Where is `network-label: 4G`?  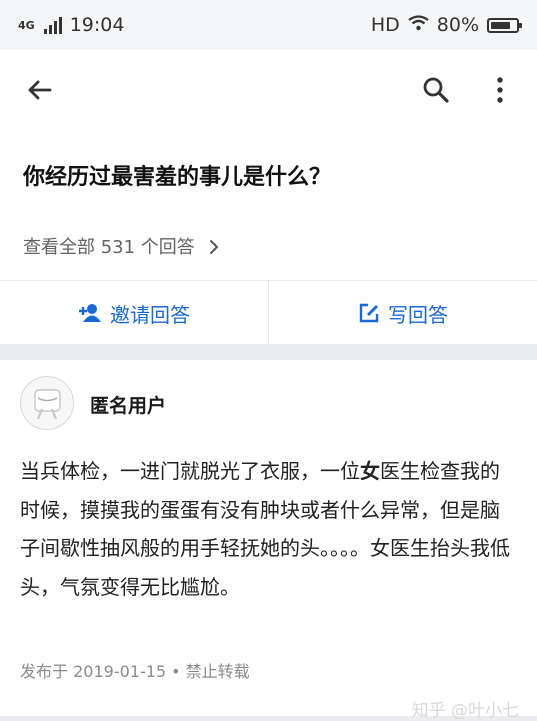
network-label: 4G is located at coordinates (26, 25).